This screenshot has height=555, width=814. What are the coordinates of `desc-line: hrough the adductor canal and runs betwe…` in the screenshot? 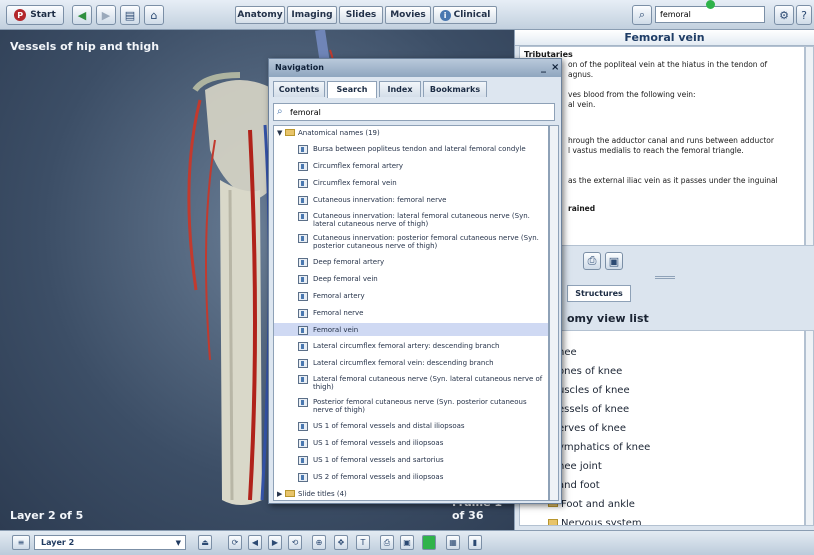 It's located at (671, 140).